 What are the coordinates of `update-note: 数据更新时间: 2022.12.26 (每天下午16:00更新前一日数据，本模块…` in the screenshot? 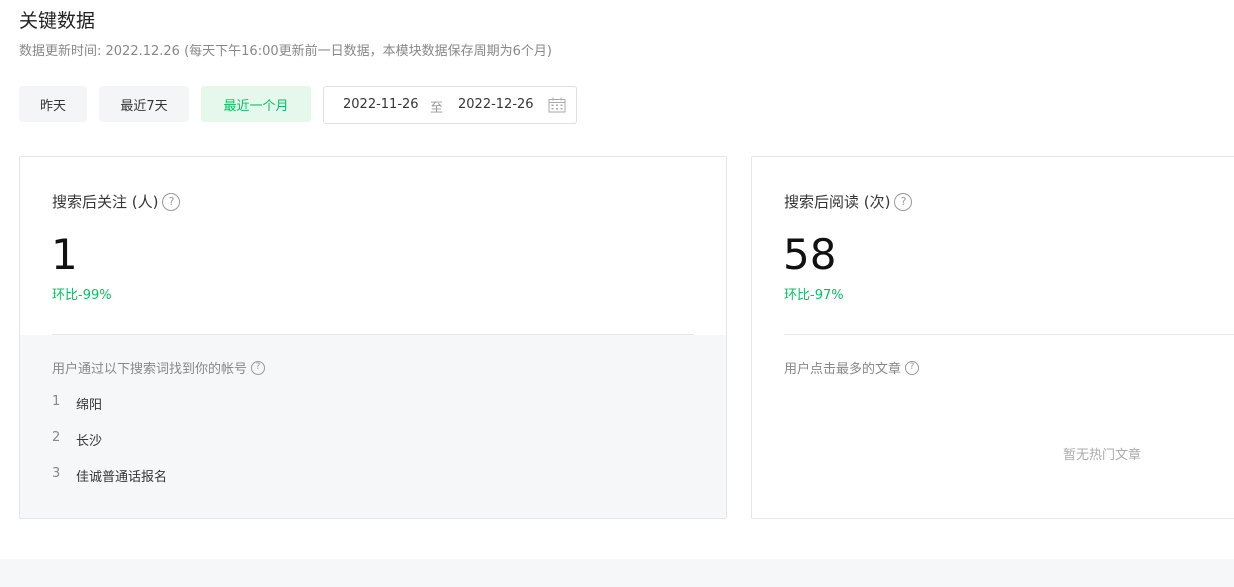 It's located at (285, 51).